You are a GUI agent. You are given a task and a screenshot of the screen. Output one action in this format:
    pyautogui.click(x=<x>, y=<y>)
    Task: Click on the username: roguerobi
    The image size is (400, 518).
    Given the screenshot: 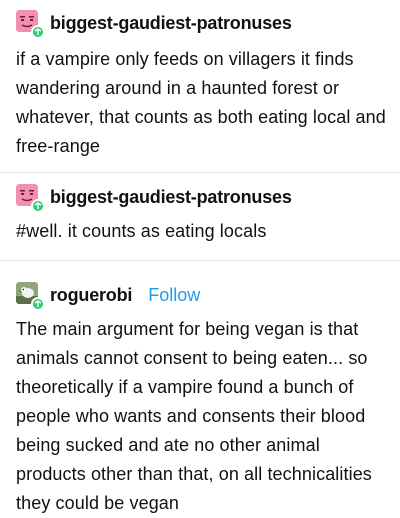 What is the action you would take?
    pyautogui.click(x=91, y=295)
    